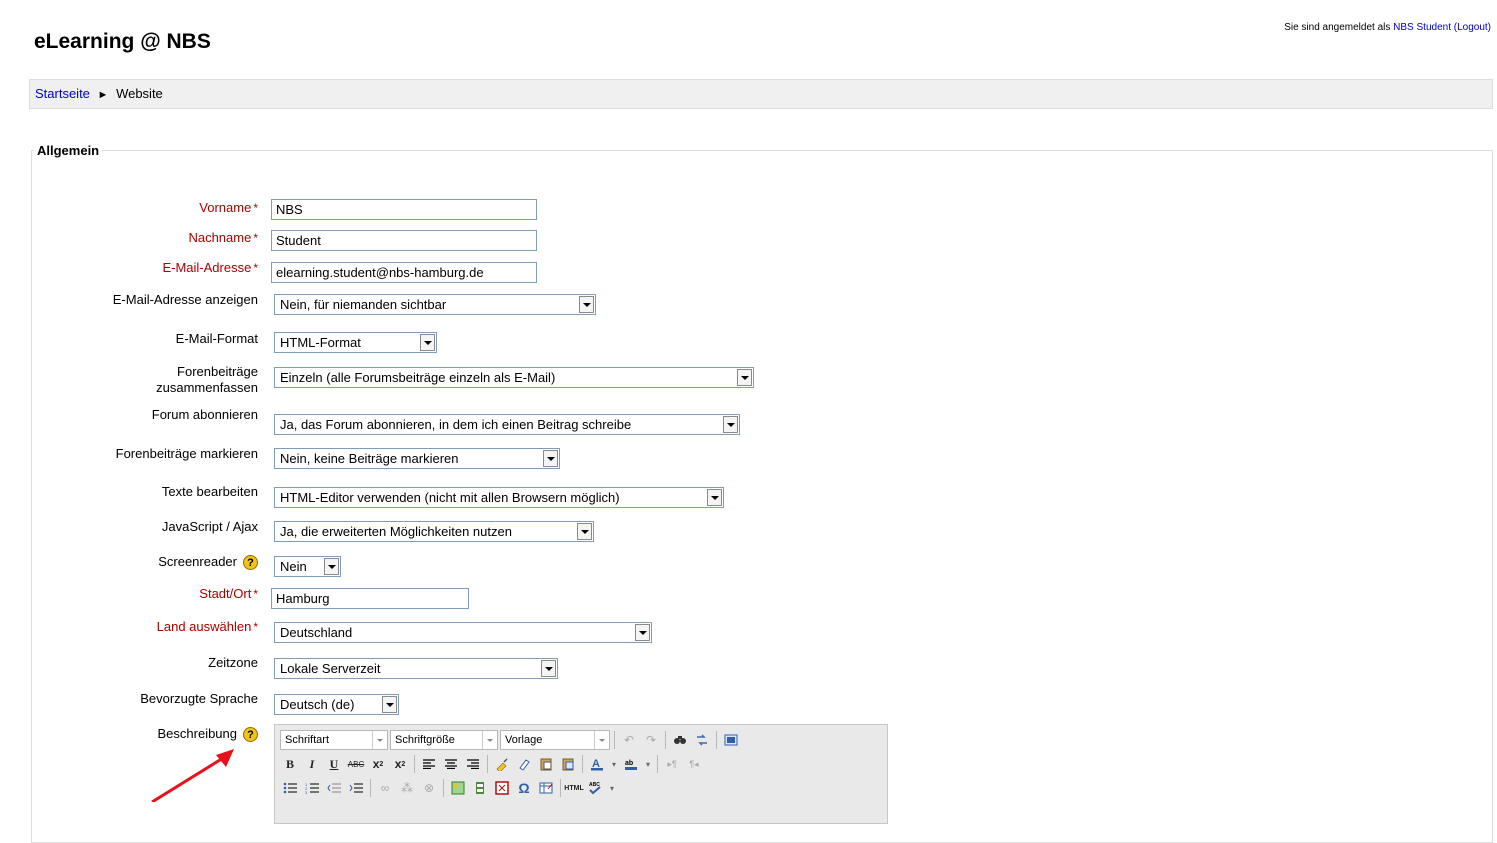 Image resolution: width=1497 pixels, height=843 pixels. I want to click on site-title: eLearning @ NBS, so click(122, 41).